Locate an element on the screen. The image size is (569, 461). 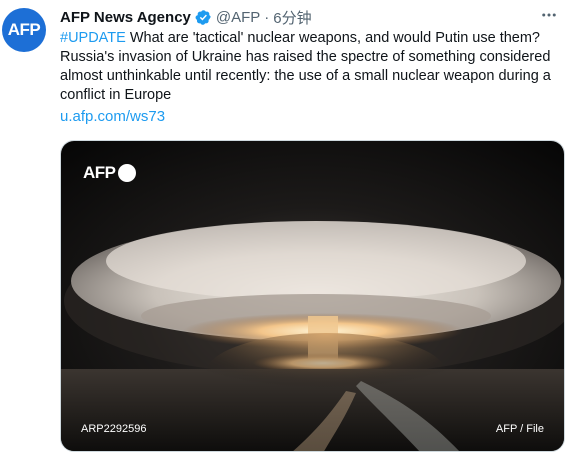
handle: @AFP is located at coordinates (238, 17).